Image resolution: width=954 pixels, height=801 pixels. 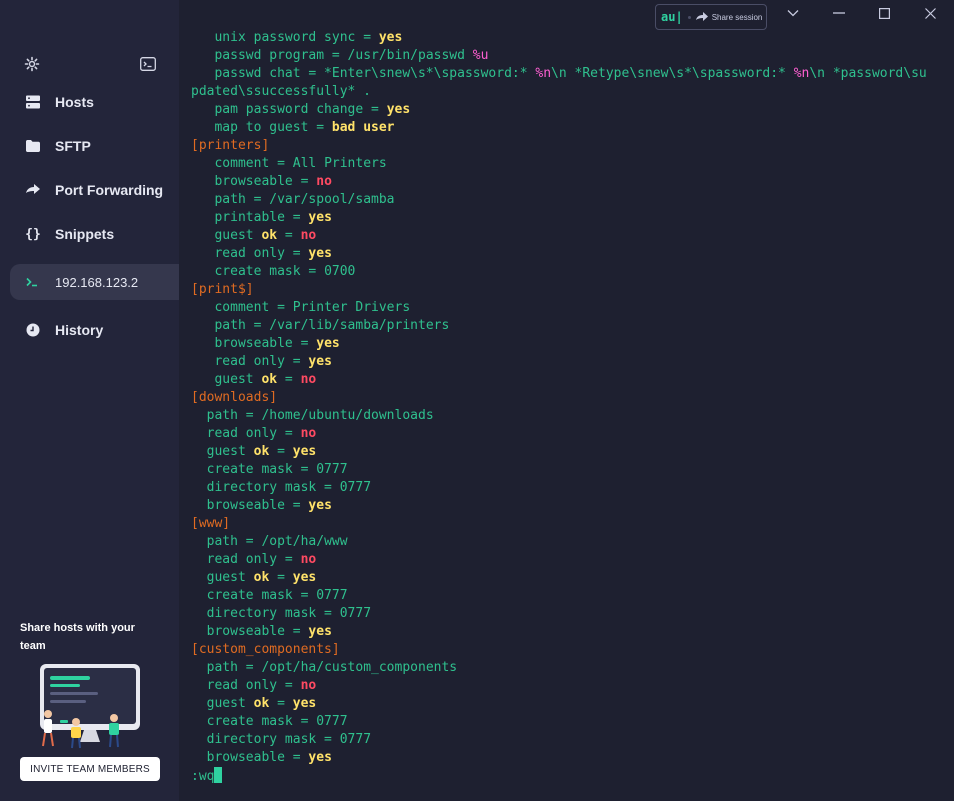 I want to click on config-text: \n *Retype\snew\s*\spassword:*, so click(x=672, y=73).